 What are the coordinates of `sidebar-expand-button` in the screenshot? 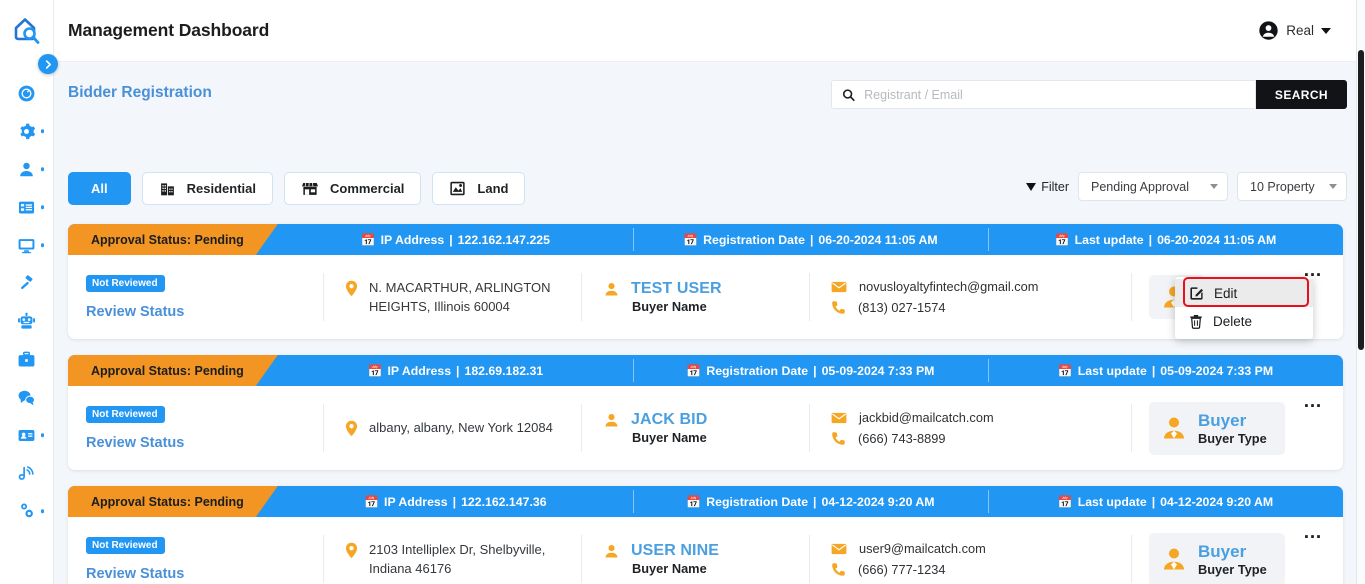 It's located at (48, 64).